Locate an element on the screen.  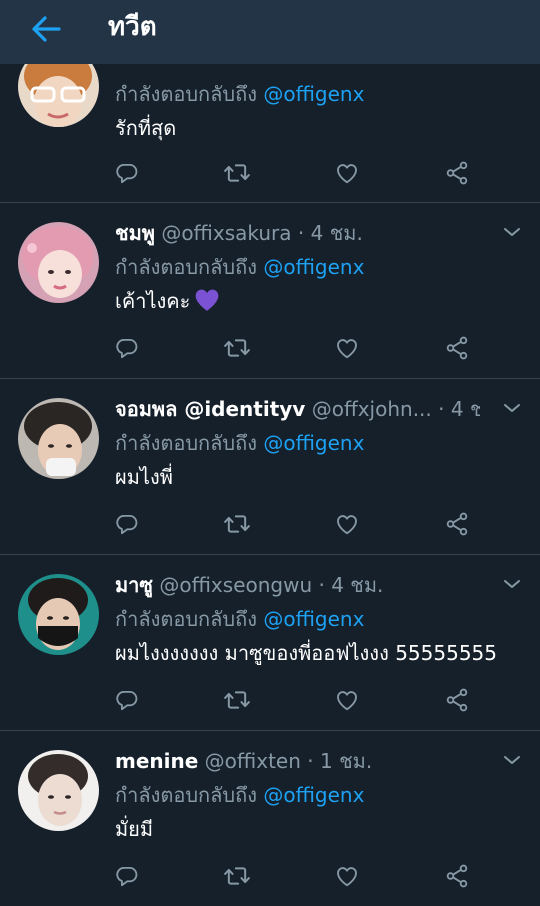
tweet-header: มาซู @offixseongwu · 4 ชม. is located at coordinates (297, 585).